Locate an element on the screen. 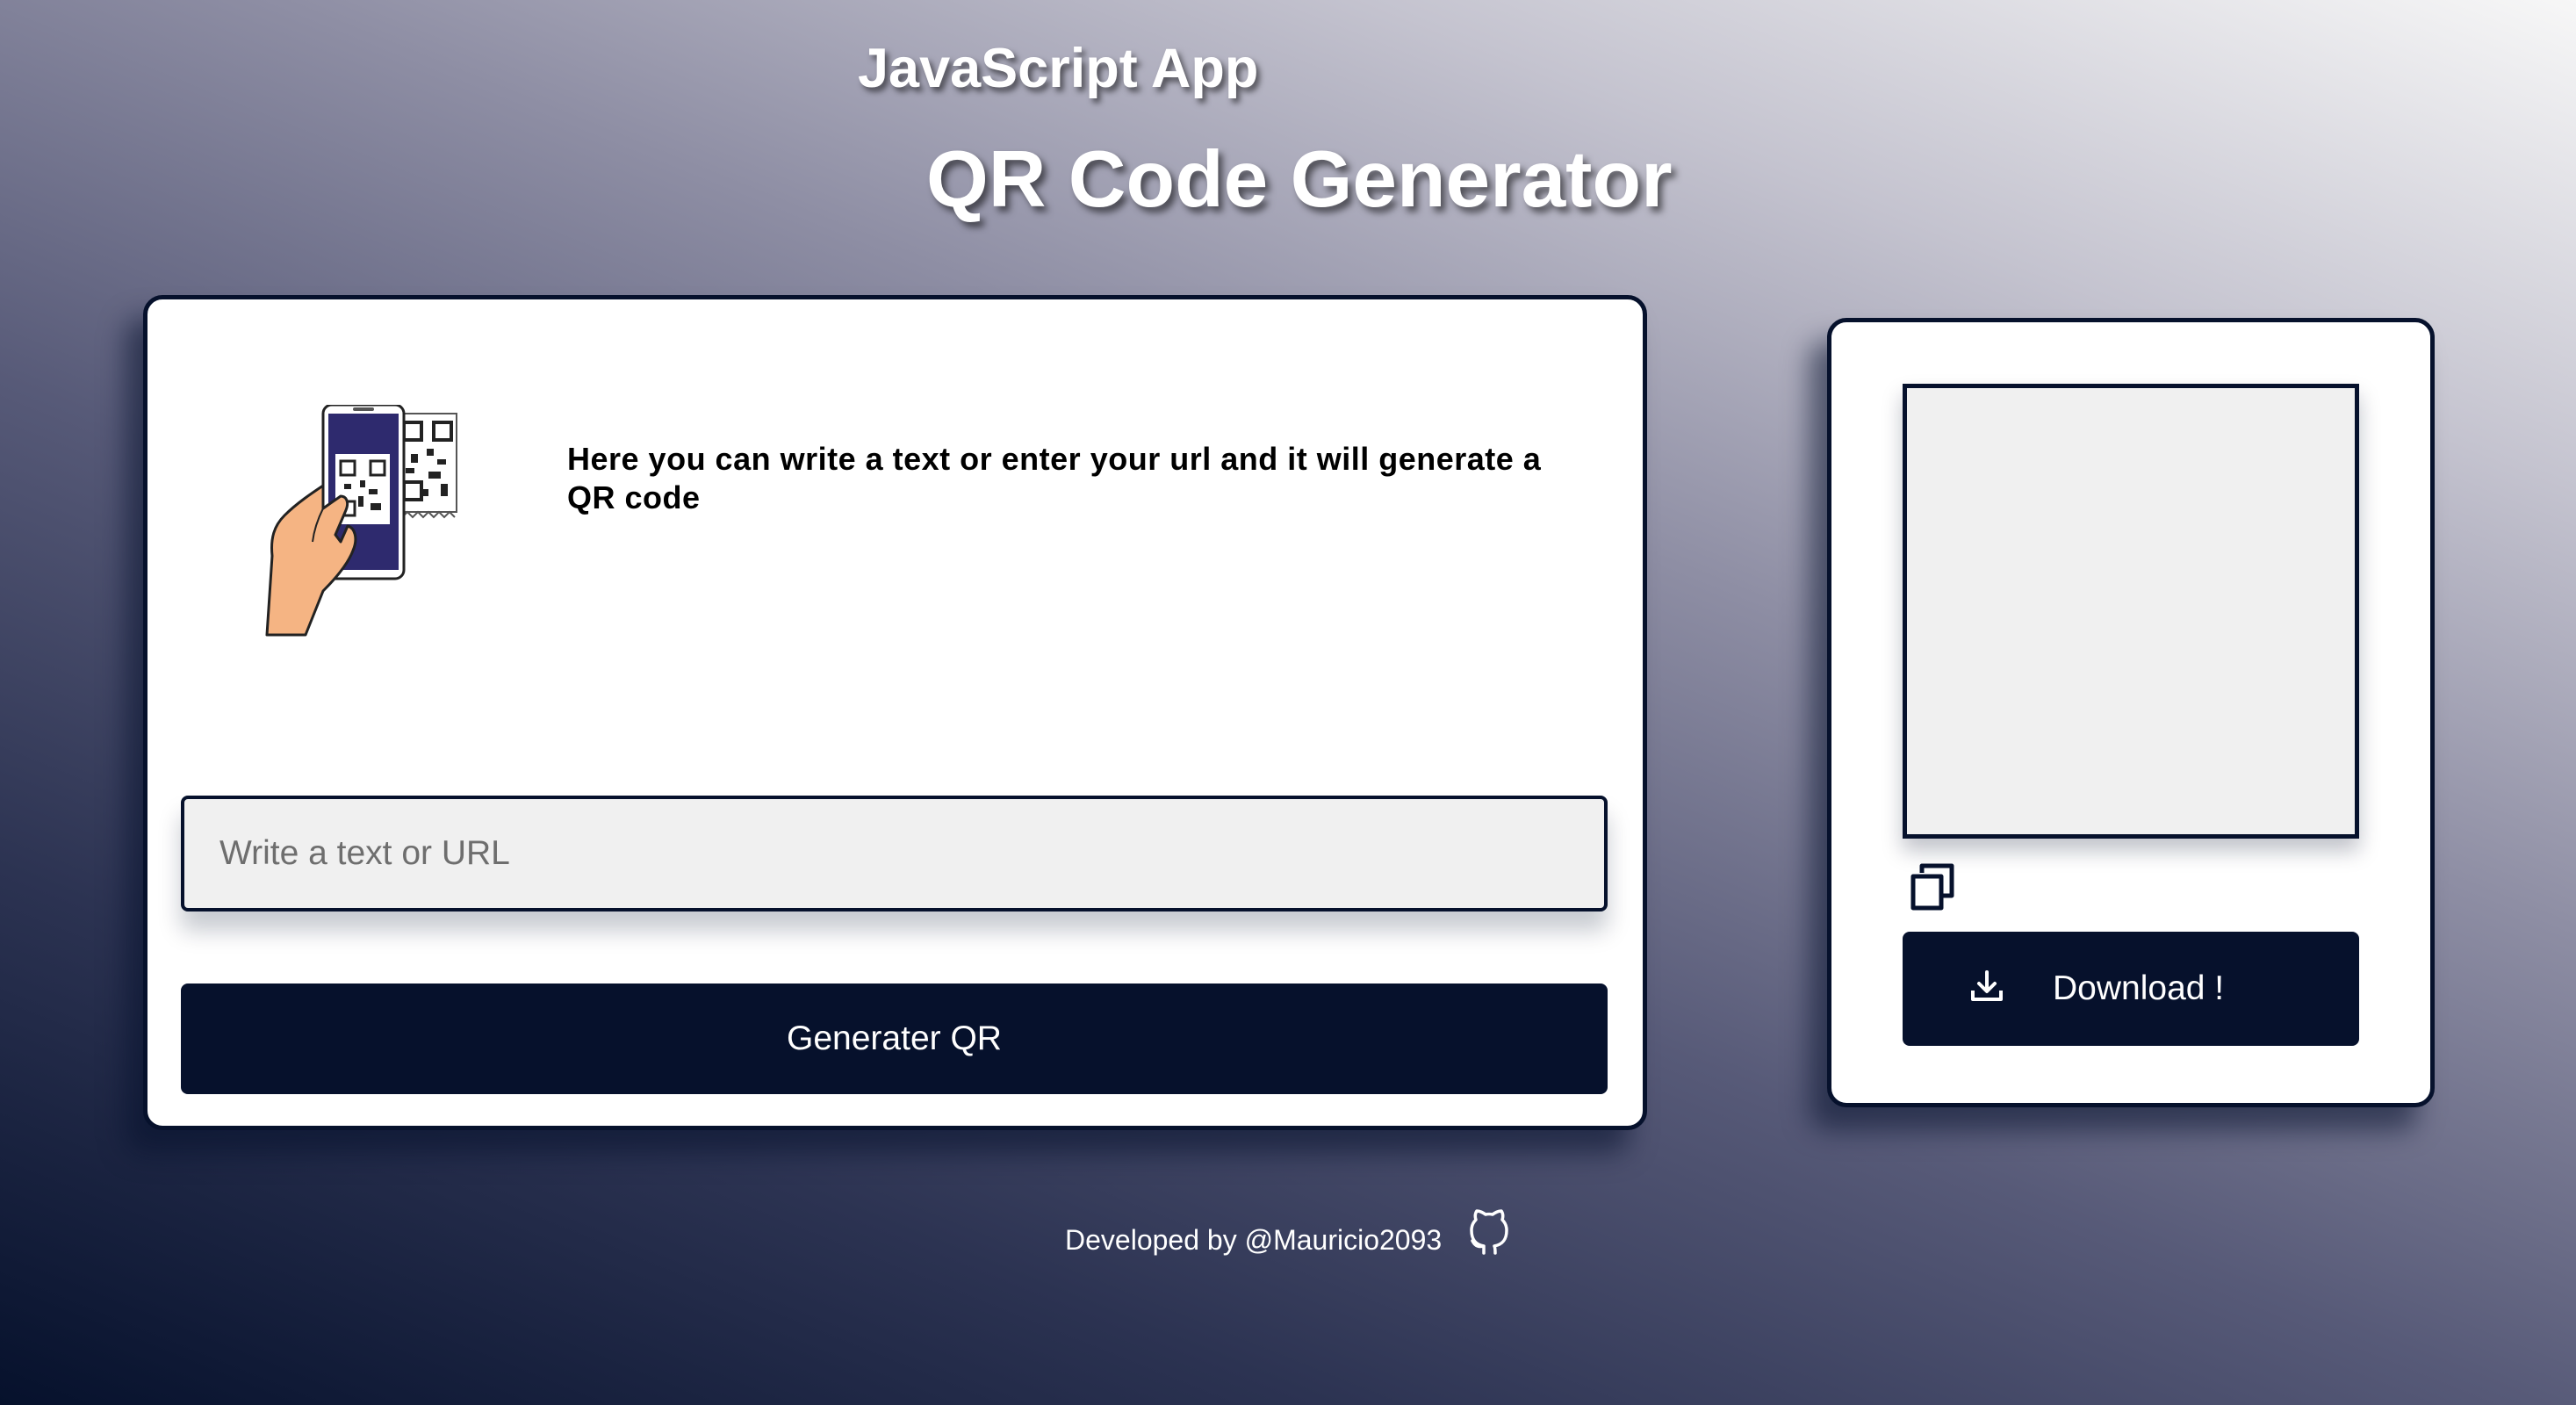 Image resolution: width=2576 pixels, height=1405 pixels. copy-icon is located at coordinates (1932, 887).